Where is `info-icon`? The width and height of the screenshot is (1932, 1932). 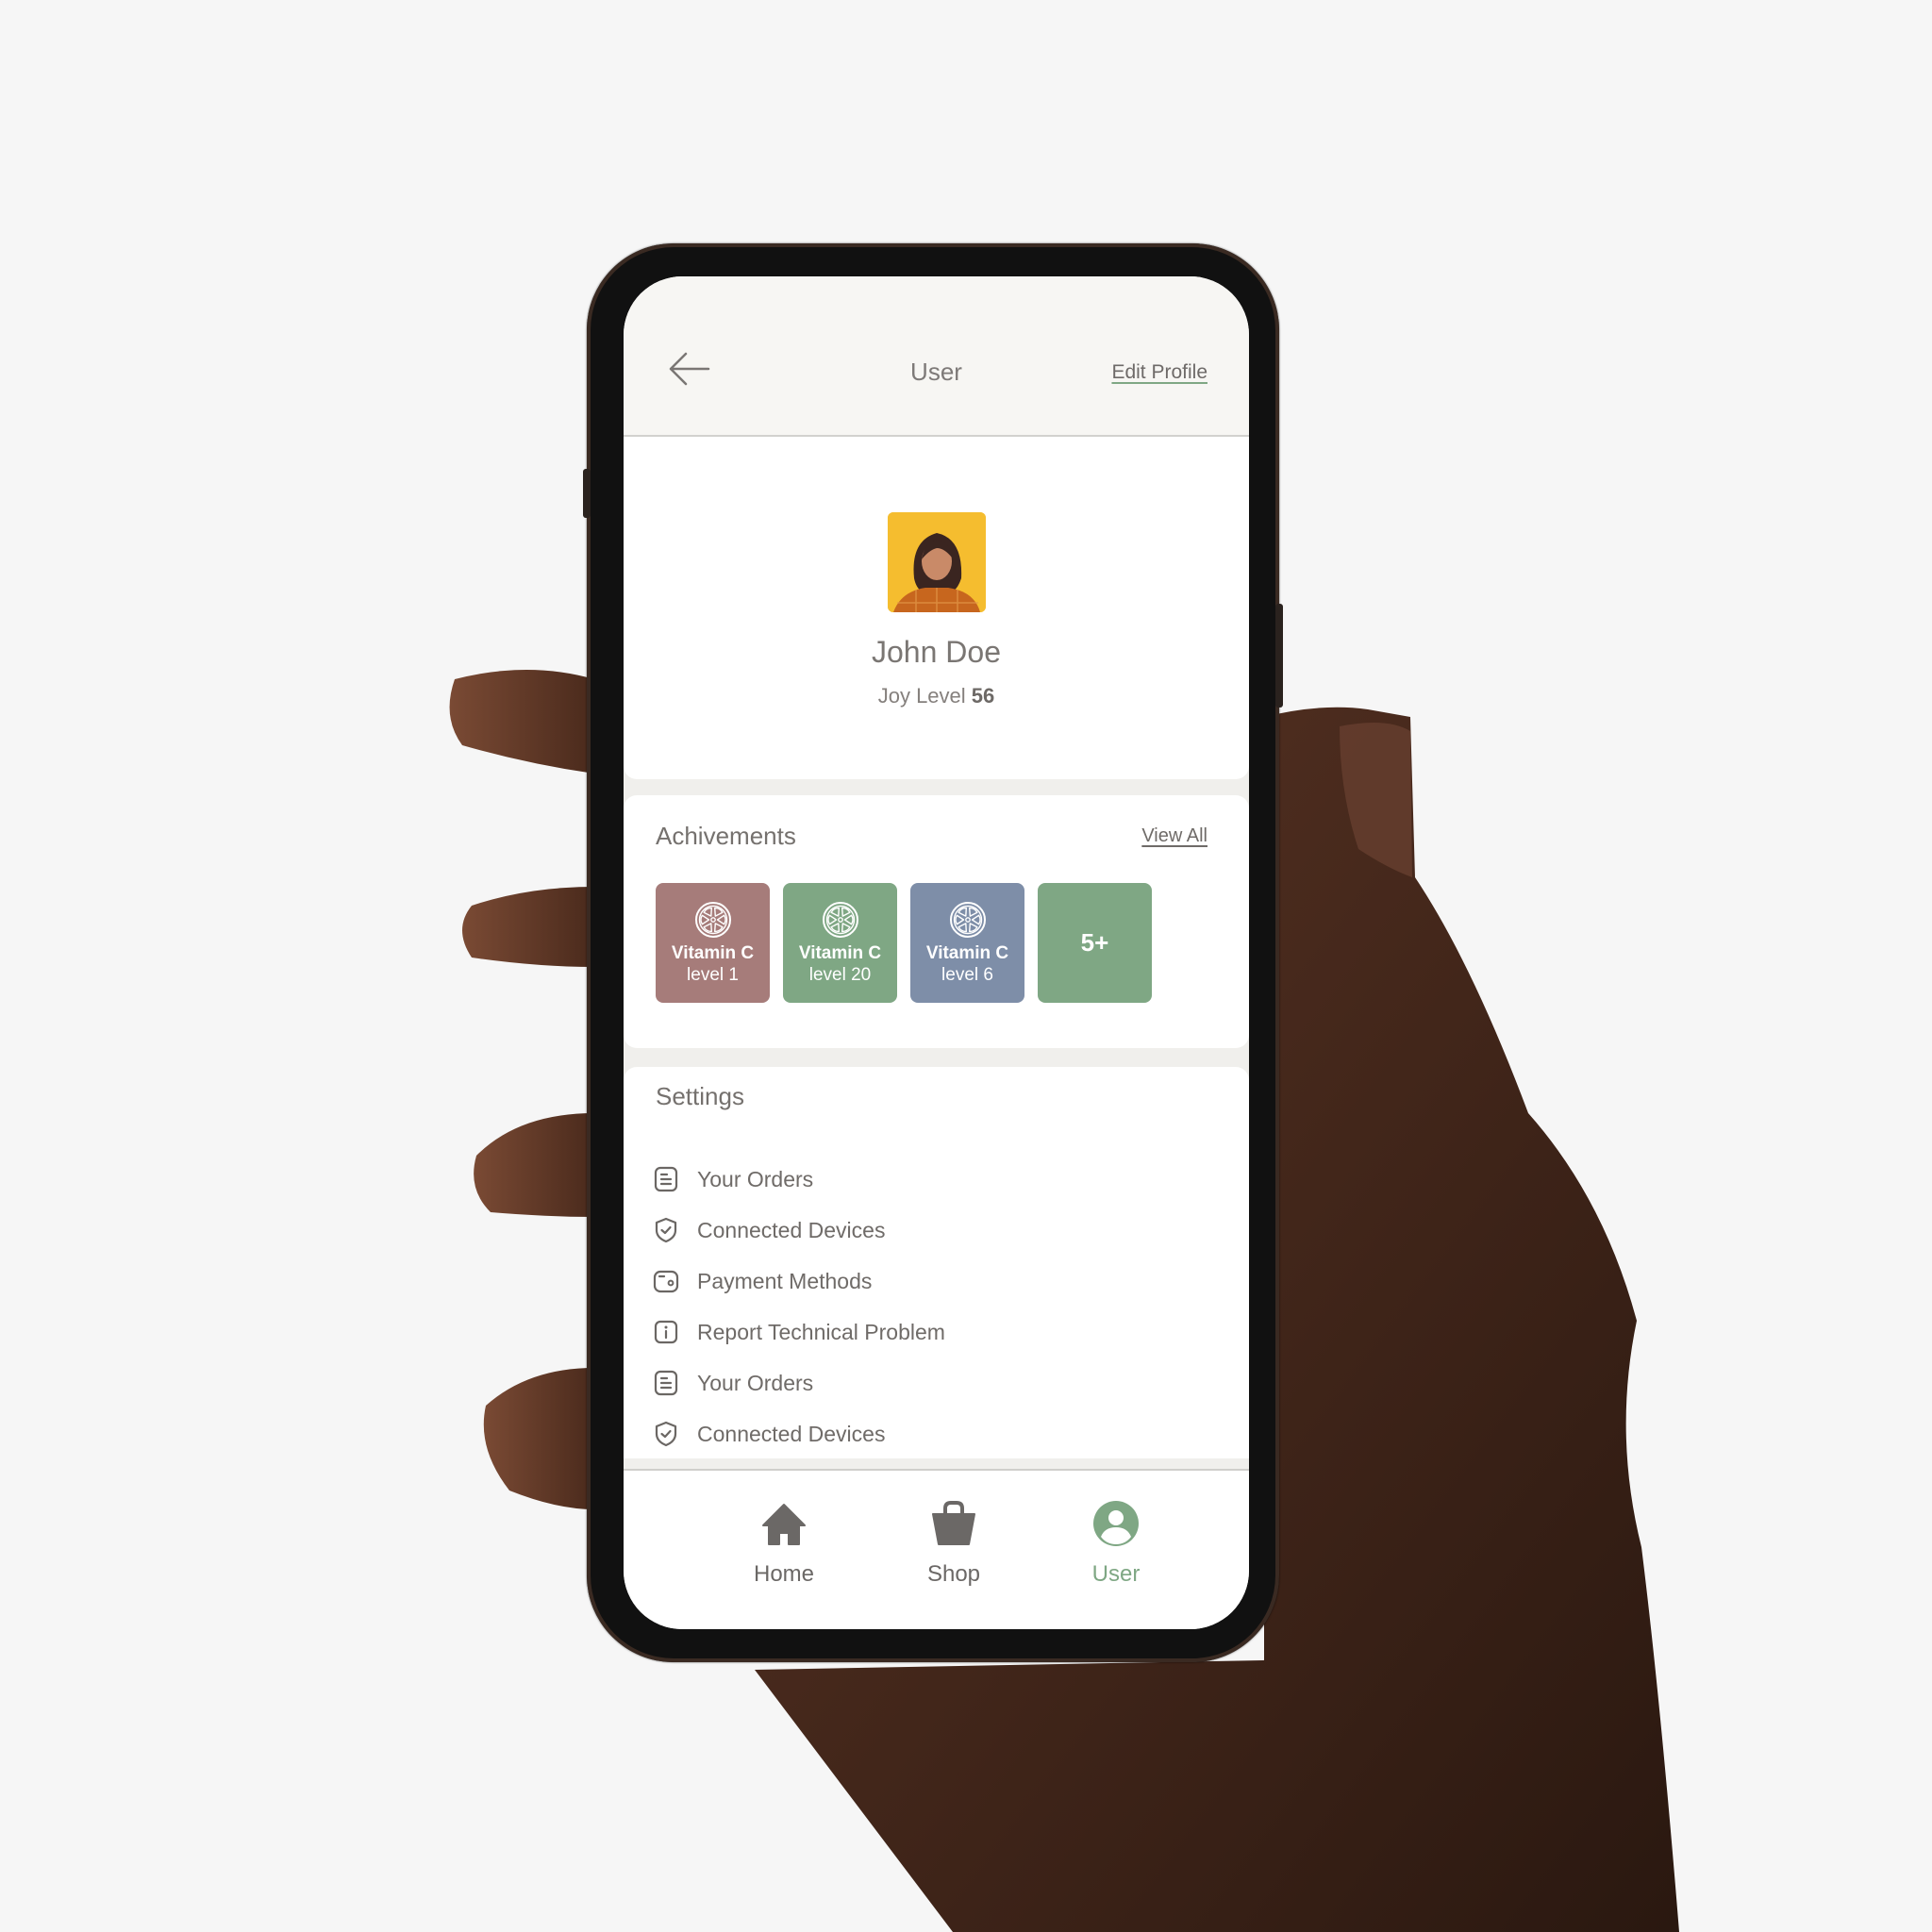 info-icon is located at coordinates (666, 1332).